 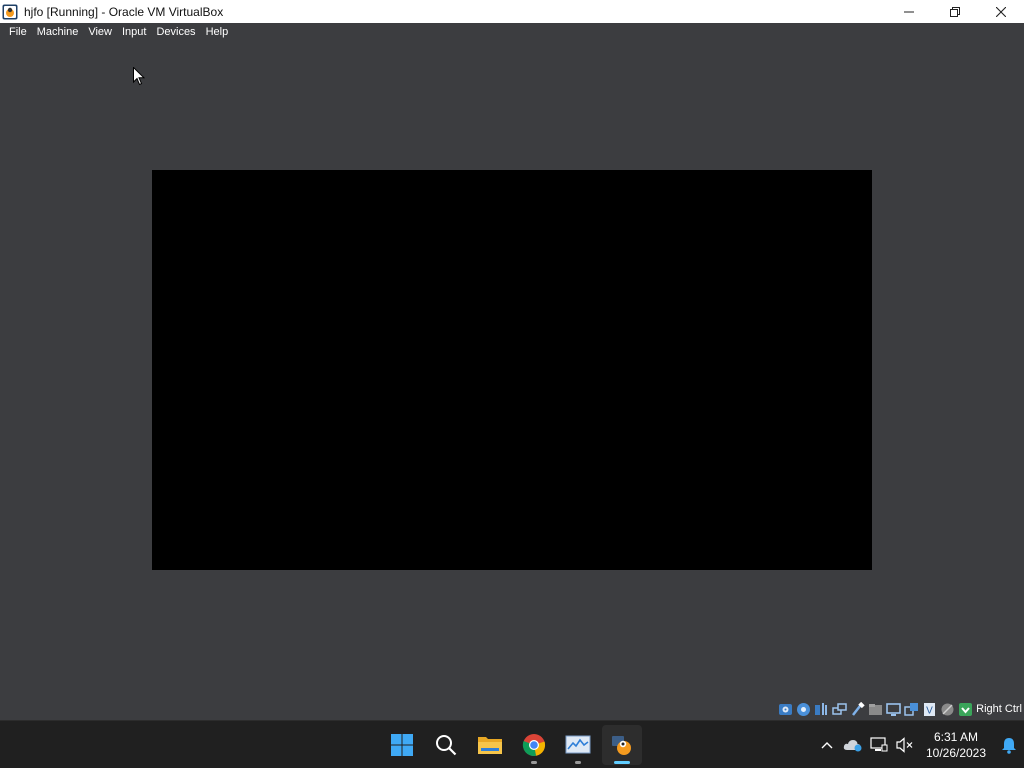 I want to click on chevron-up-icon, so click(x=827, y=745).